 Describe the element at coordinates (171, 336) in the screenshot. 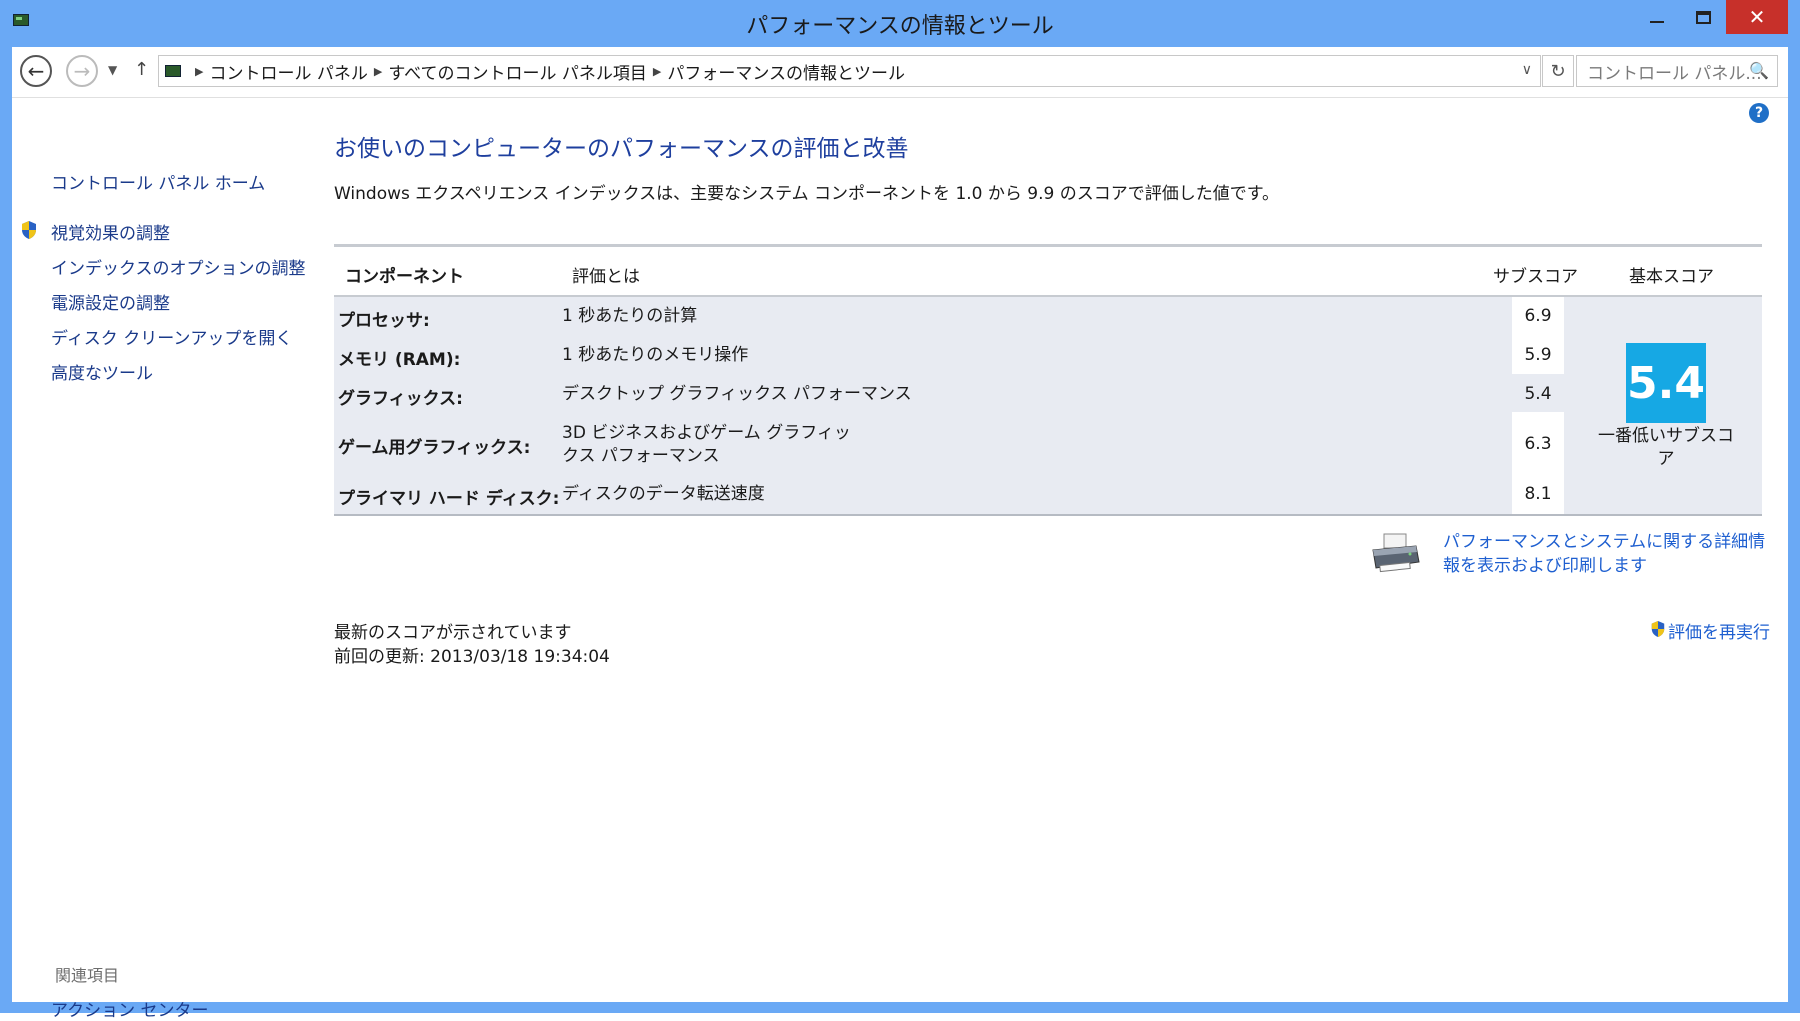

I see `sidebar-link-disk-cleanup: ディスク クリーンアップを開く` at that location.